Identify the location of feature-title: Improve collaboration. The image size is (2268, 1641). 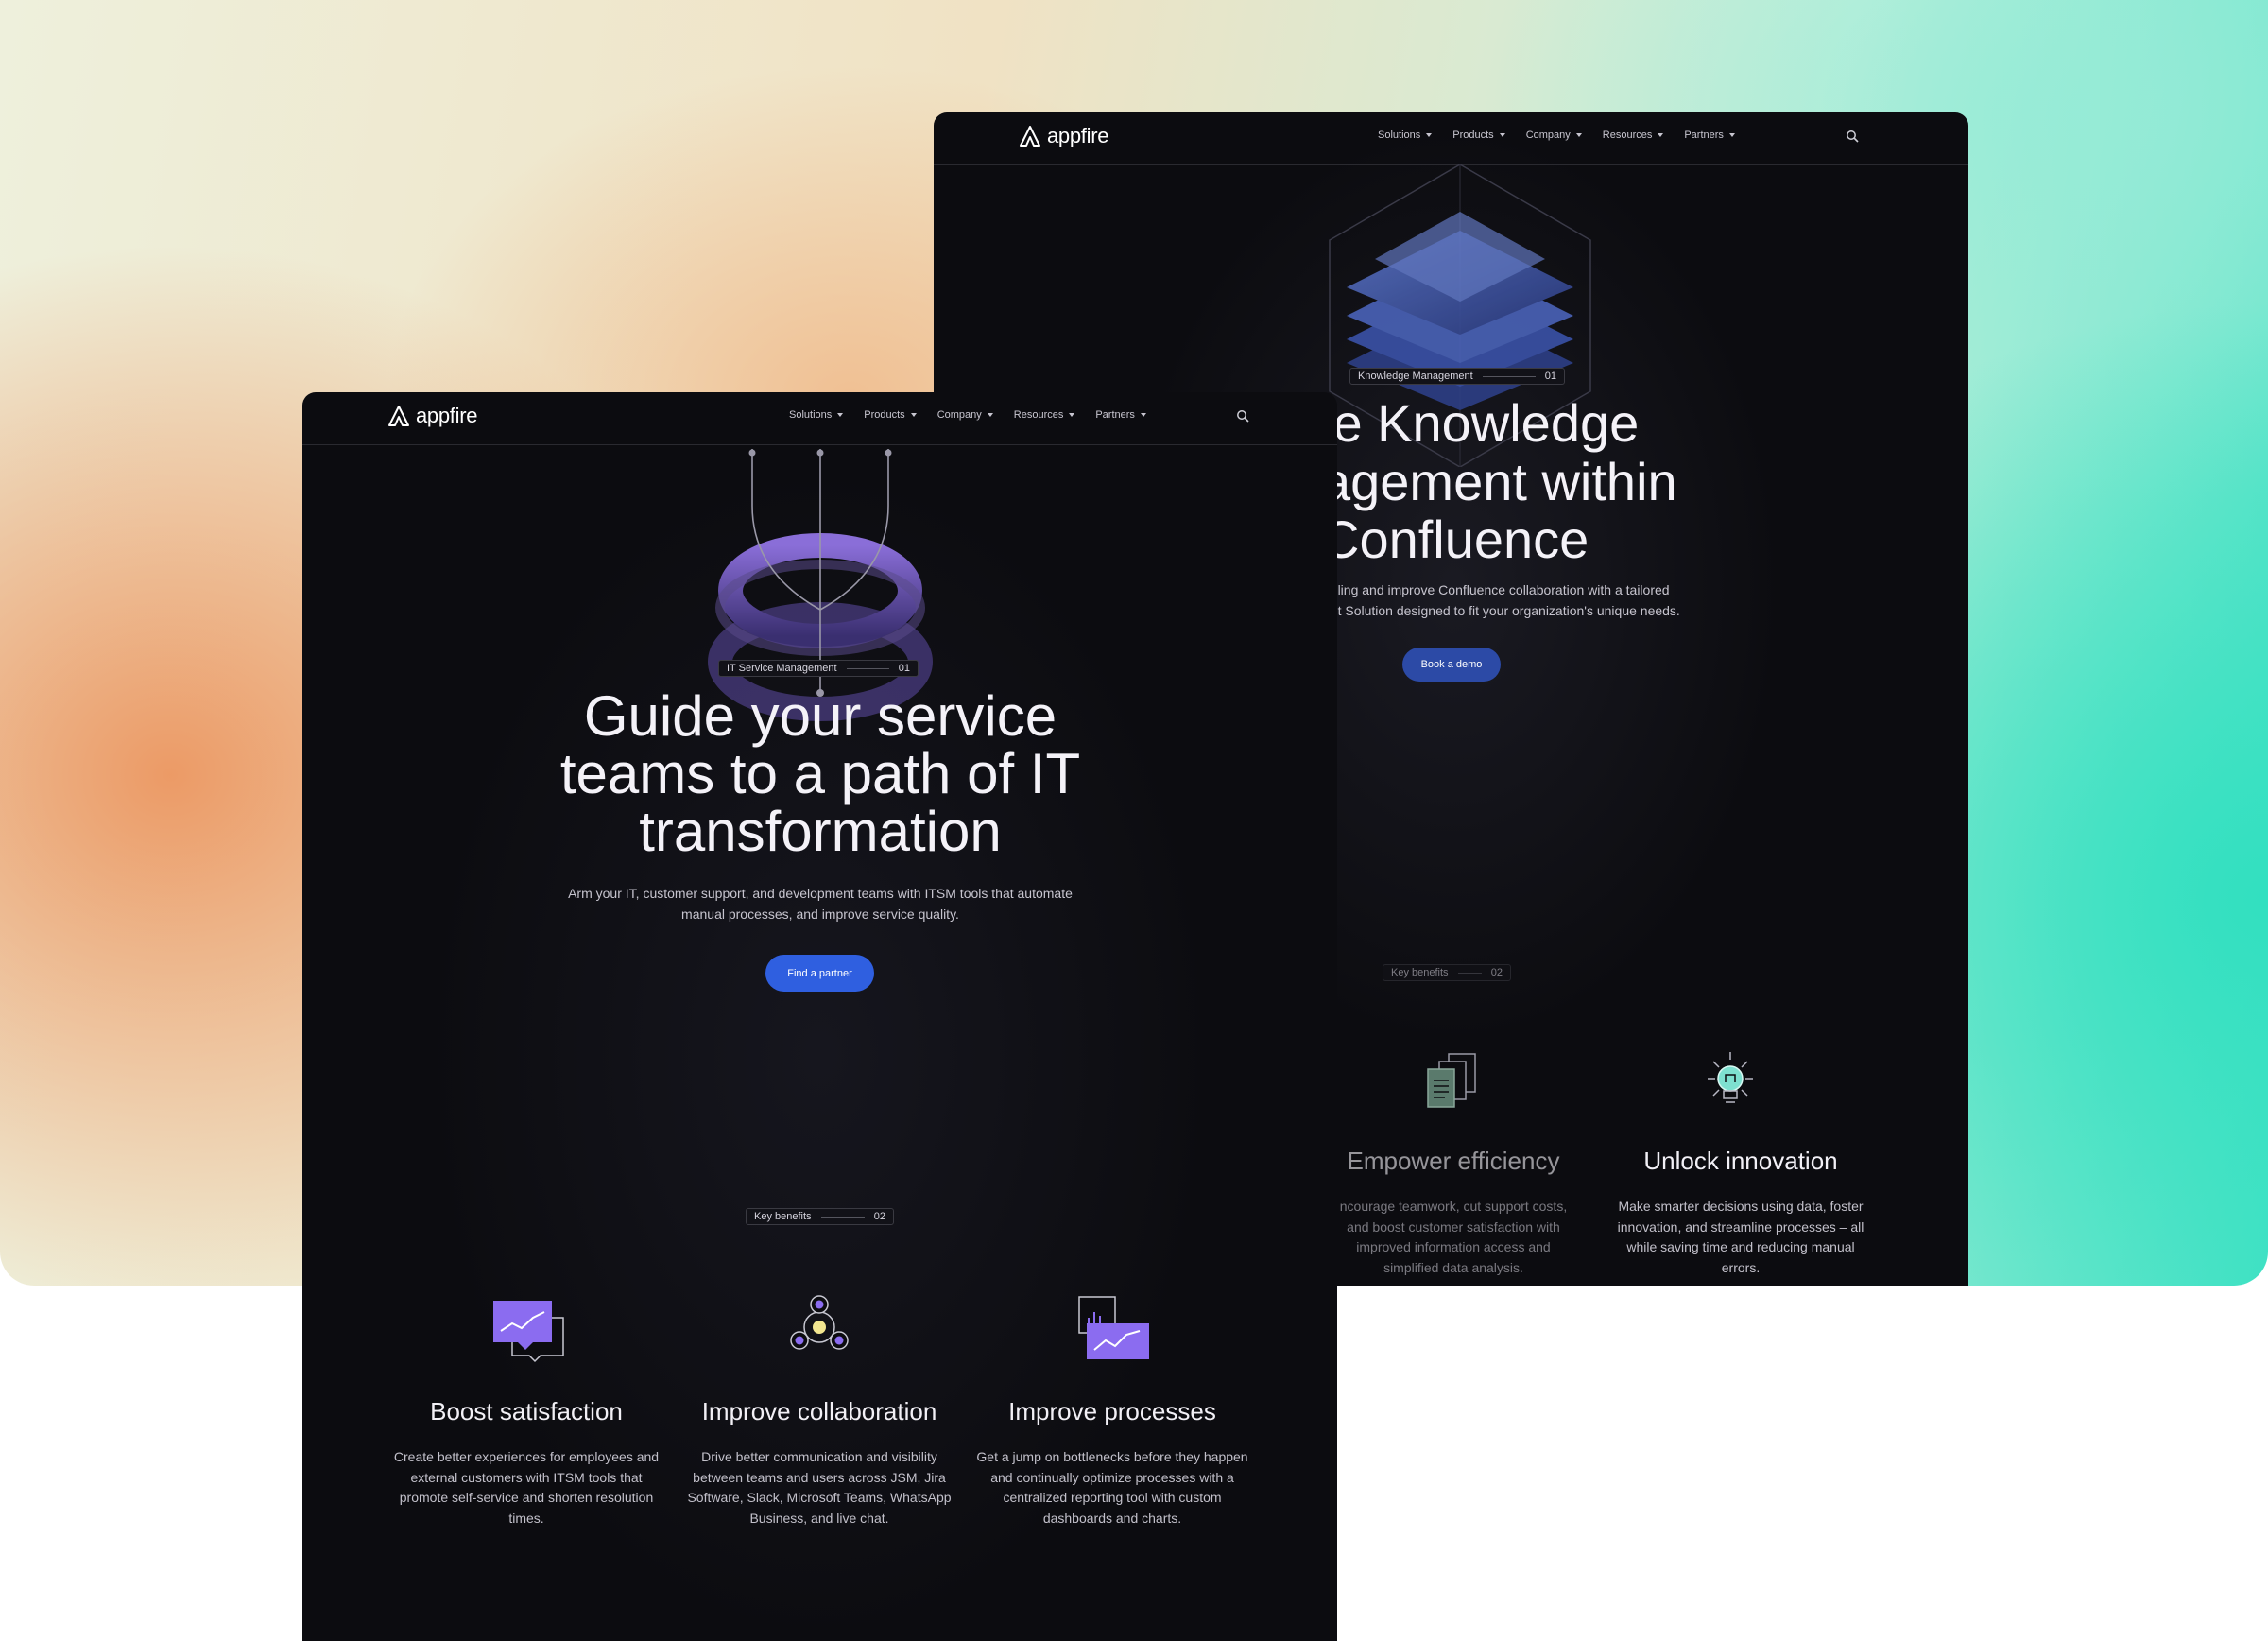
(819, 1411).